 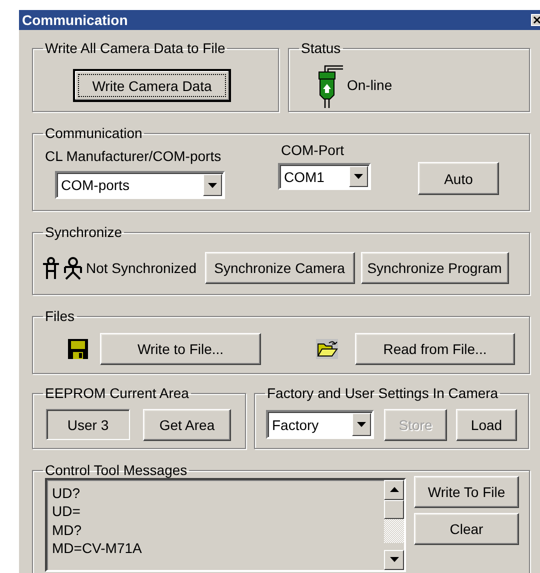 I want to click on status-text: On-line, so click(x=369, y=84).